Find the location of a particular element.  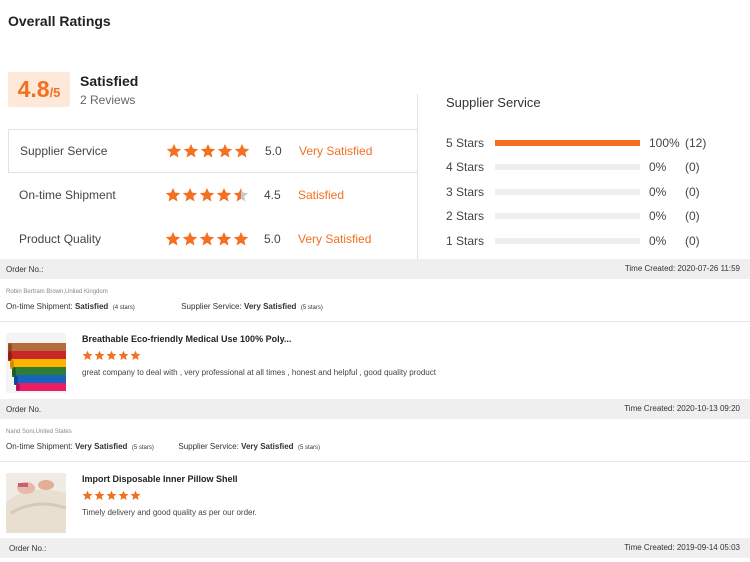

rating-row: On-time Shipment 4.5 Satisfied is located at coordinates (213, 195).